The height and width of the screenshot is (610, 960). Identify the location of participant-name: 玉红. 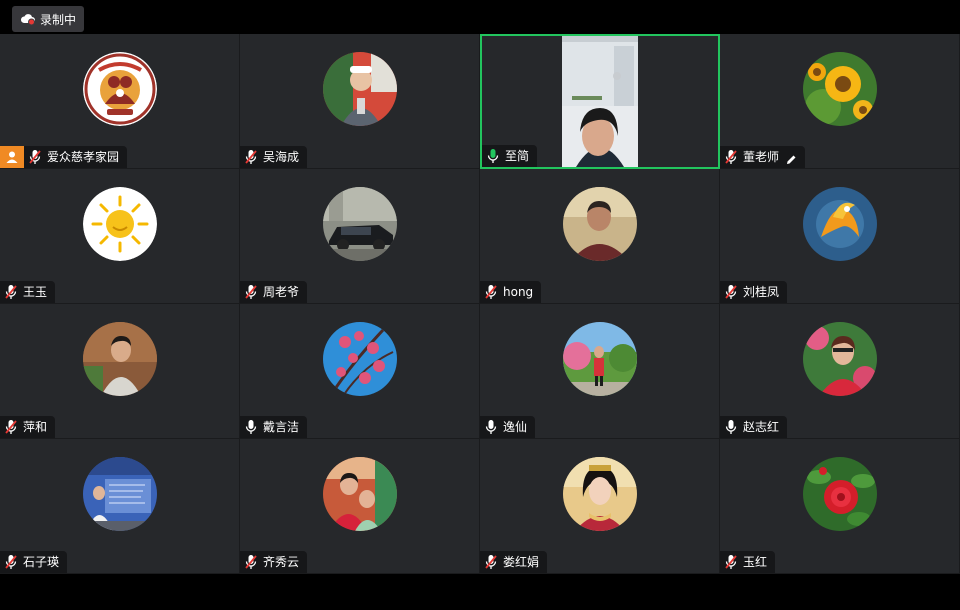
(755, 562).